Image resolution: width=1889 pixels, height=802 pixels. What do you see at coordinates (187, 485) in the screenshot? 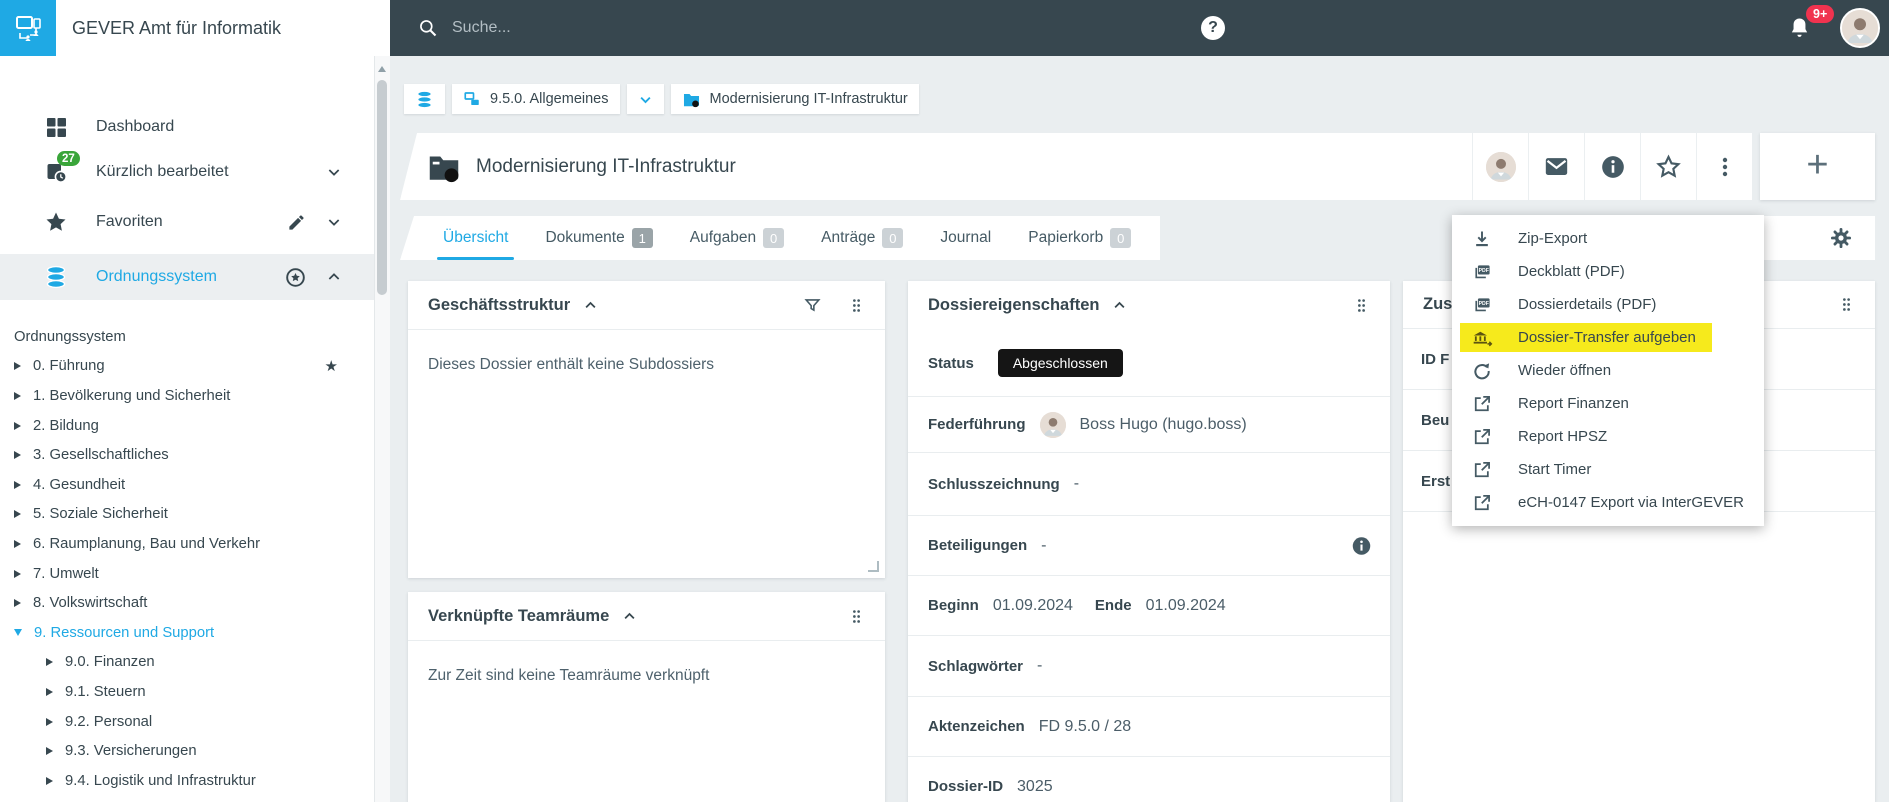
I see `tree-item: 4. Gesundheit` at bounding box center [187, 485].